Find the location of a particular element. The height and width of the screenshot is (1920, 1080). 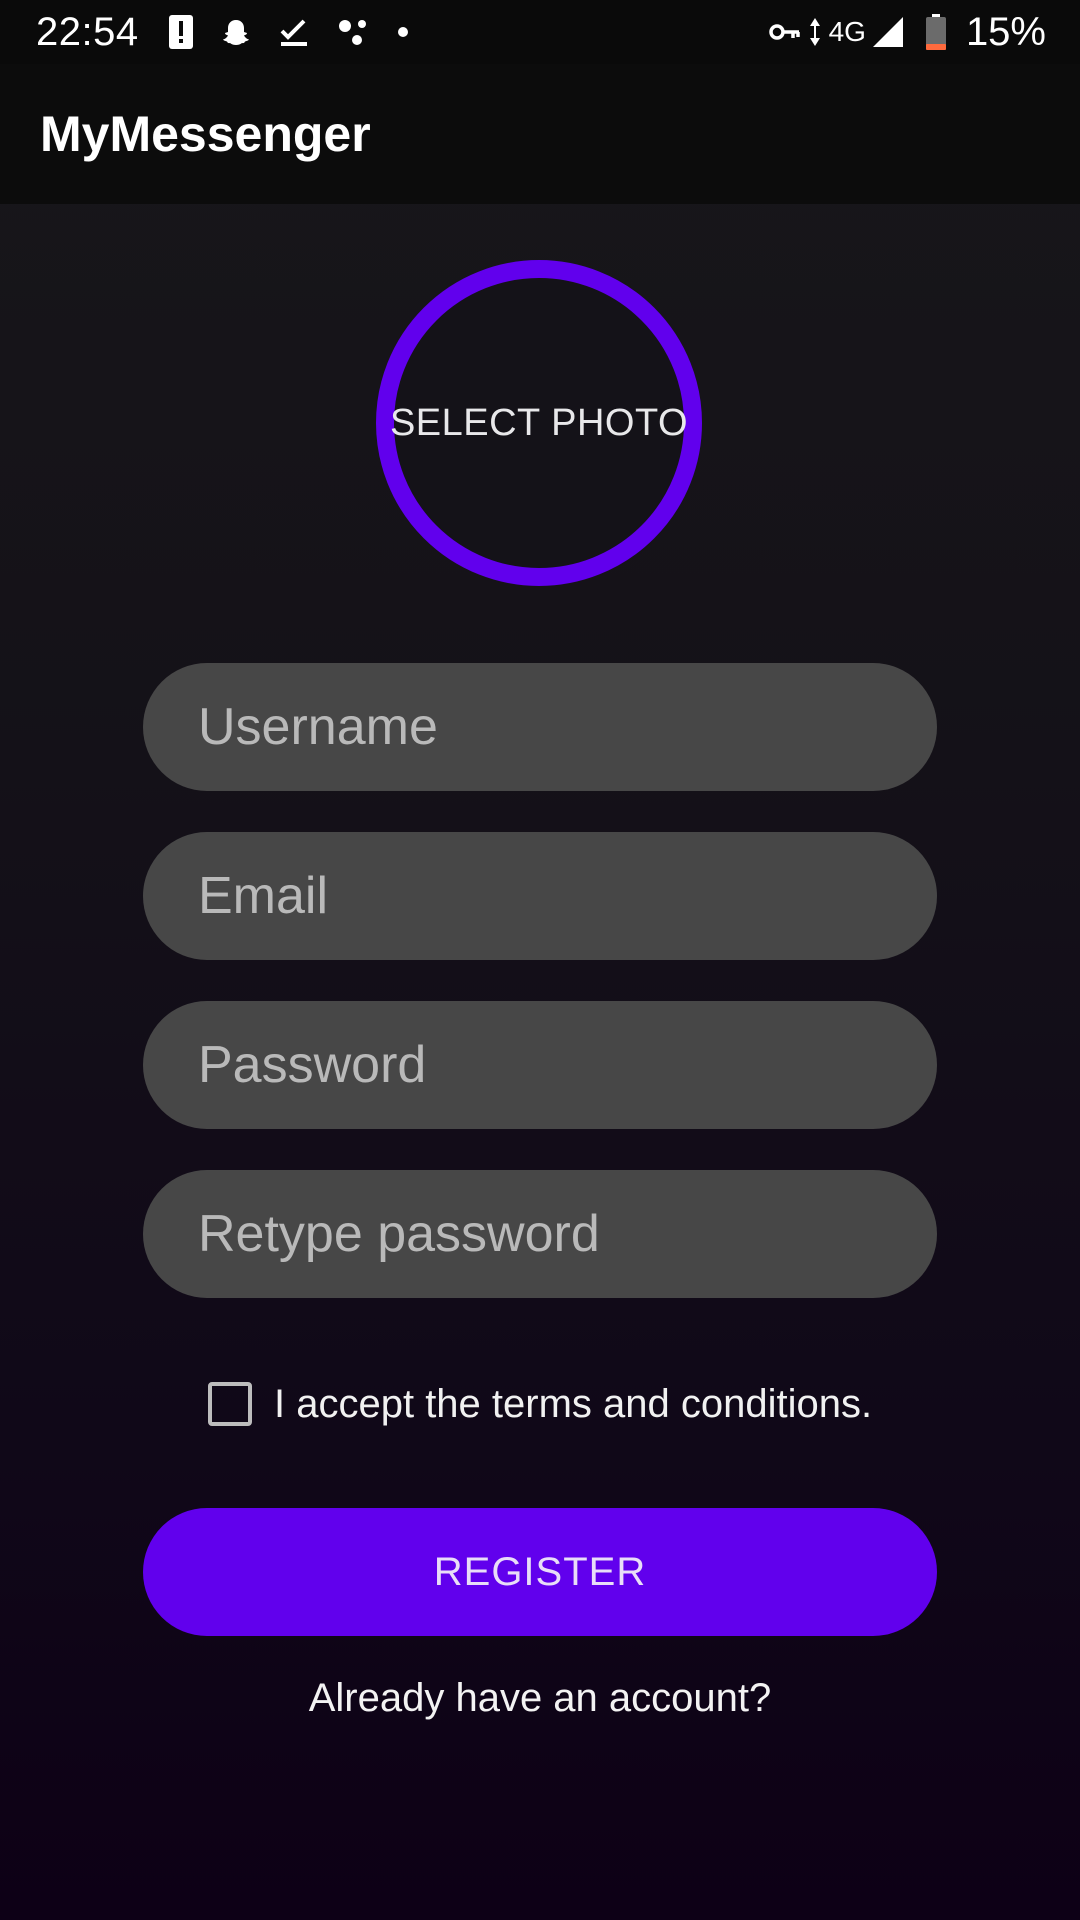

email-input is located at coordinates (540, 896).